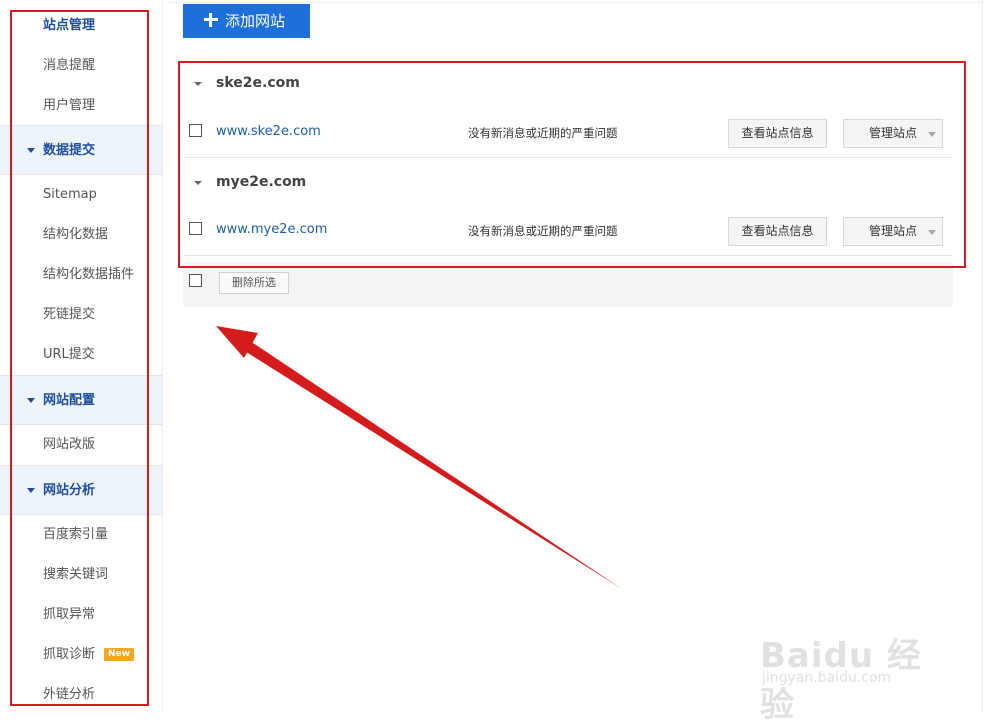 Image resolution: width=993 pixels, height=726 pixels. Describe the element at coordinates (427, 461) in the screenshot. I see `arrow-shaft` at that location.